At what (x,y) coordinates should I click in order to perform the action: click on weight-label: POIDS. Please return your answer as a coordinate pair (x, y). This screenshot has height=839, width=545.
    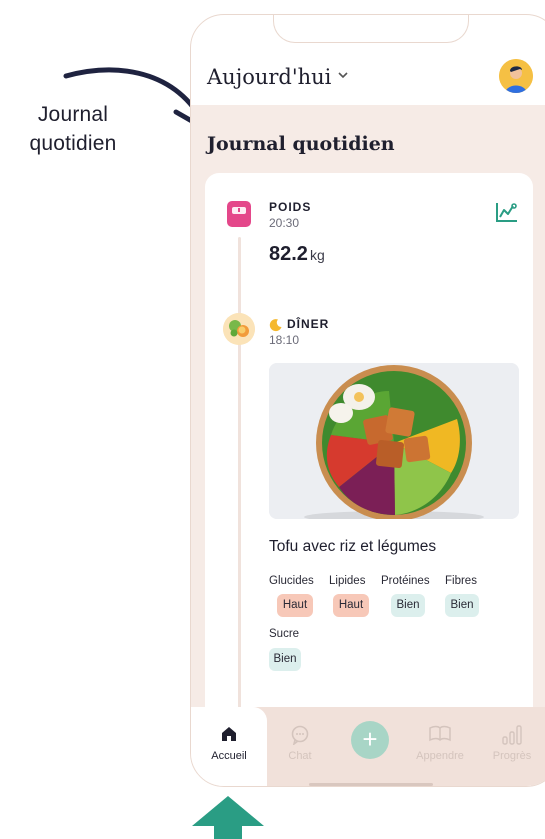
    Looking at the image, I should click on (290, 207).